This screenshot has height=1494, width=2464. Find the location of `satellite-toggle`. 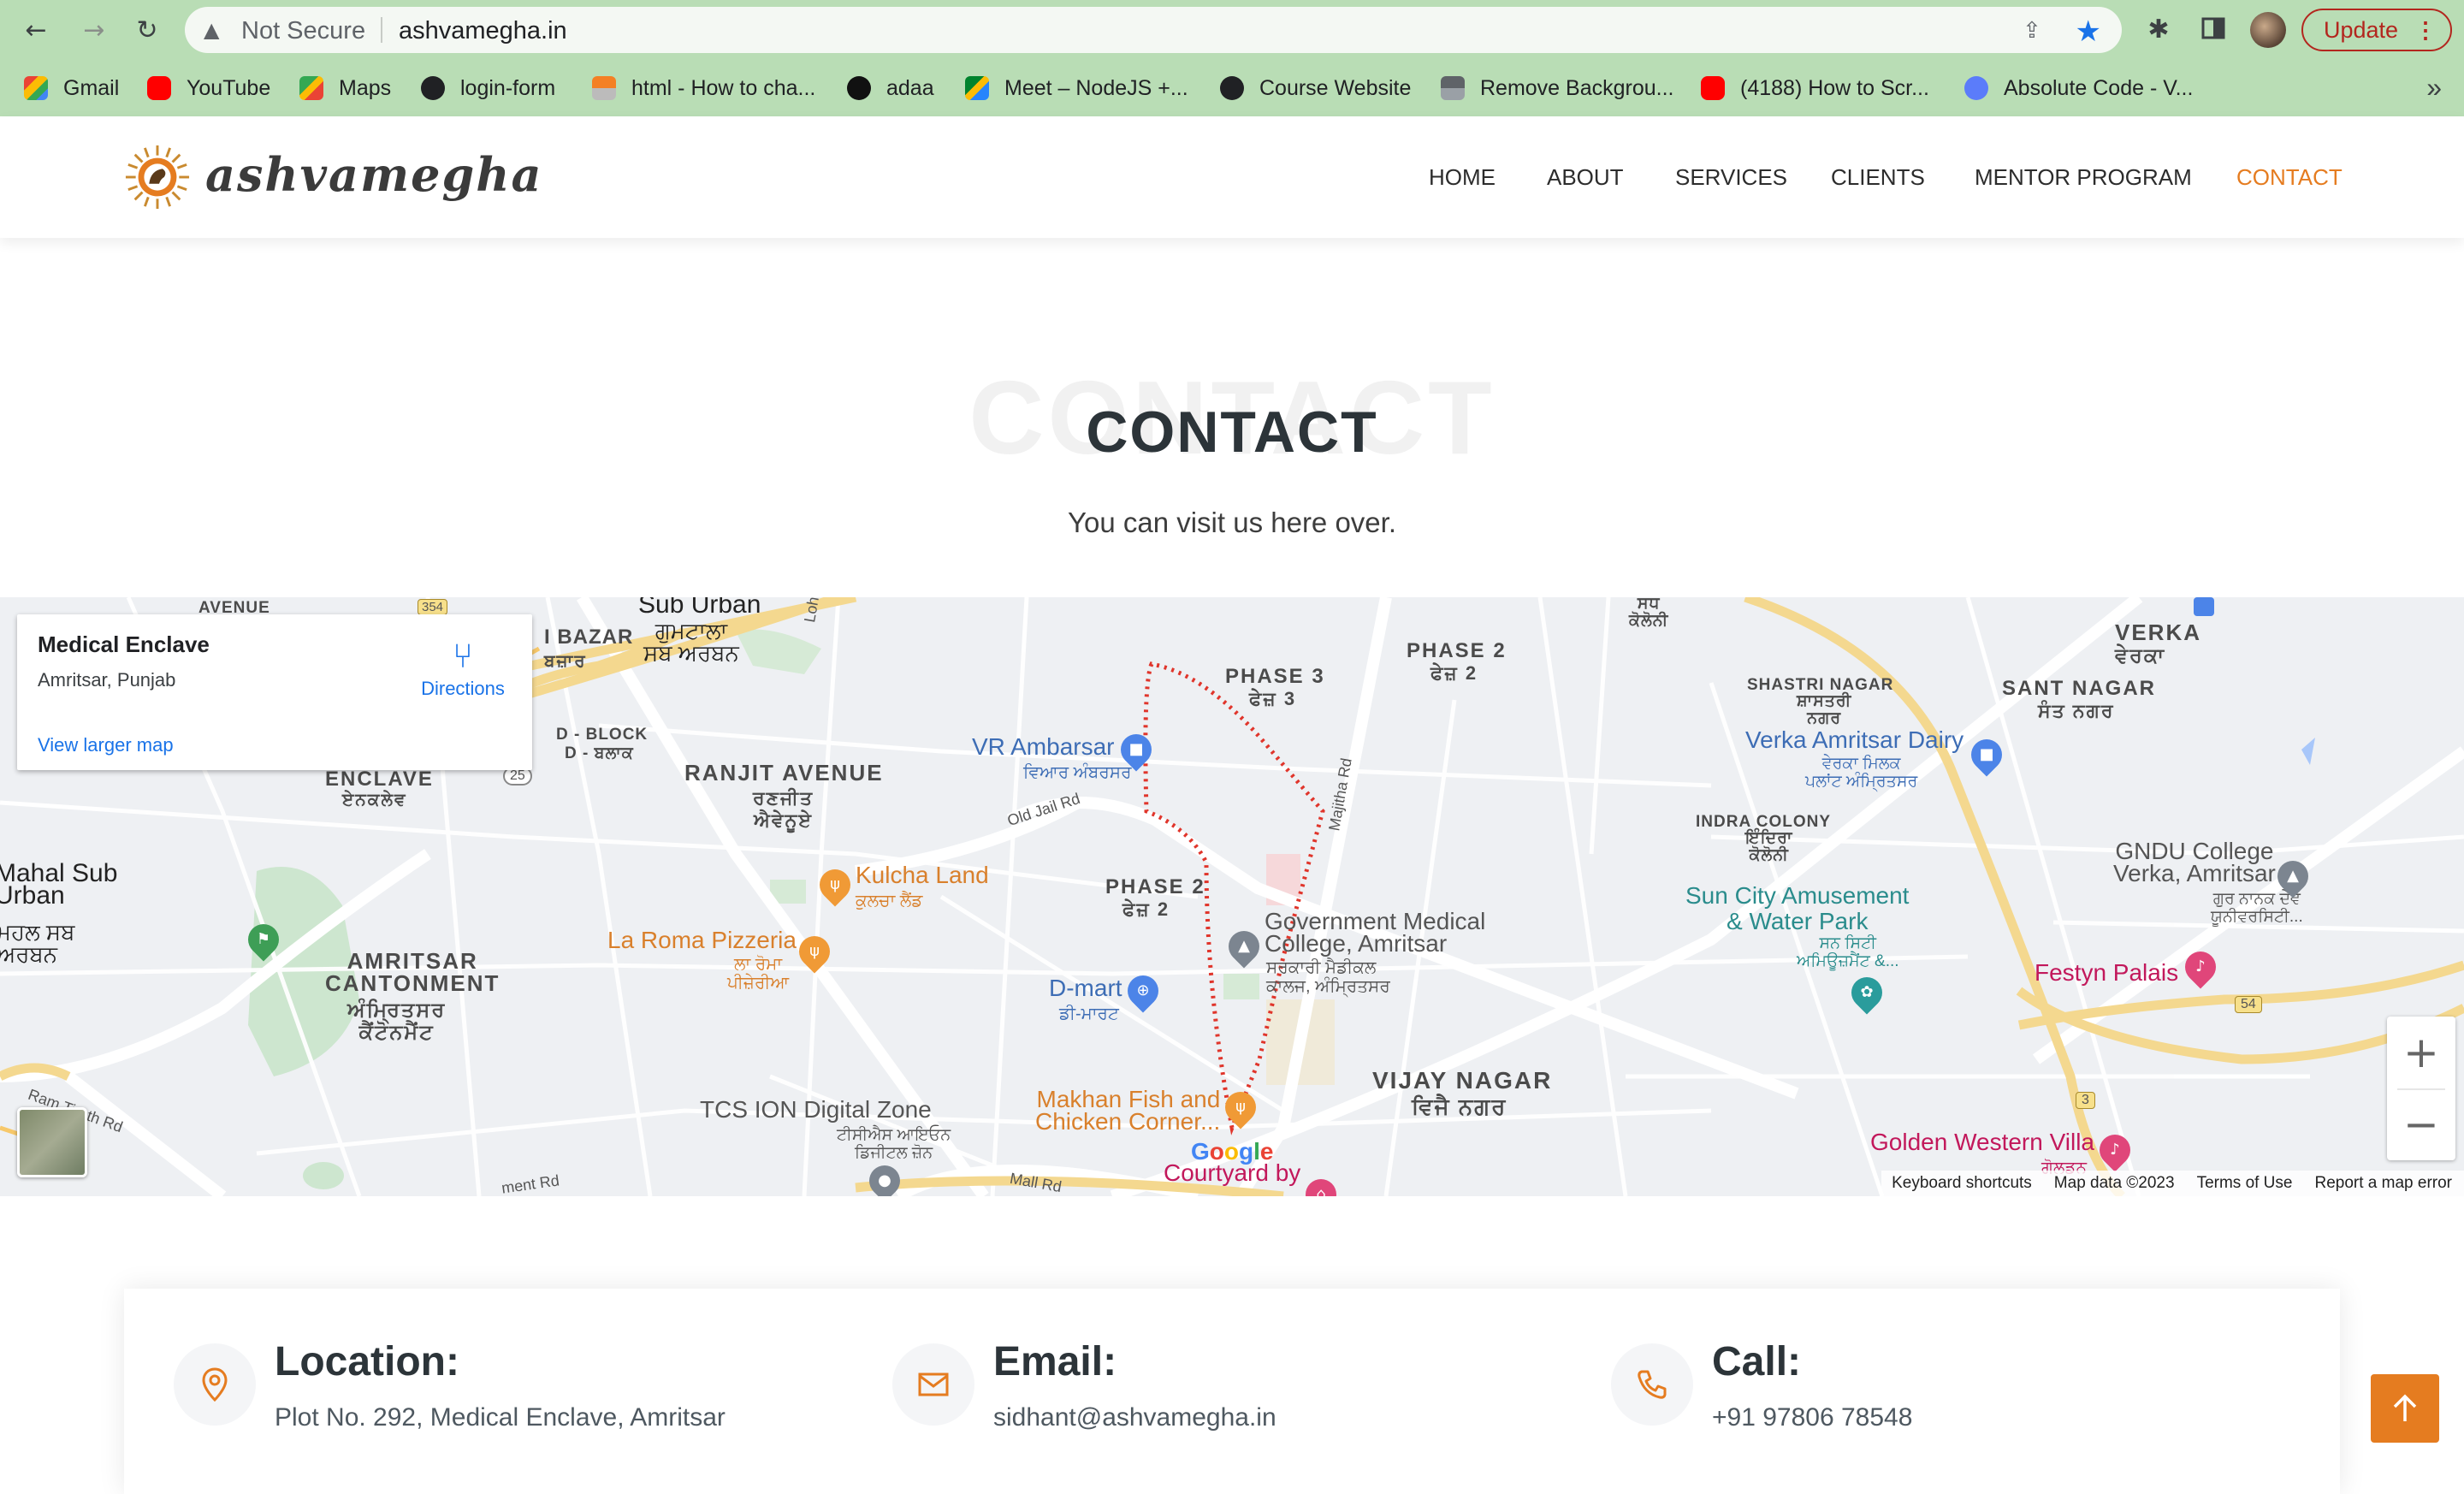

satellite-toggle is located at coordinates (52, 1142).